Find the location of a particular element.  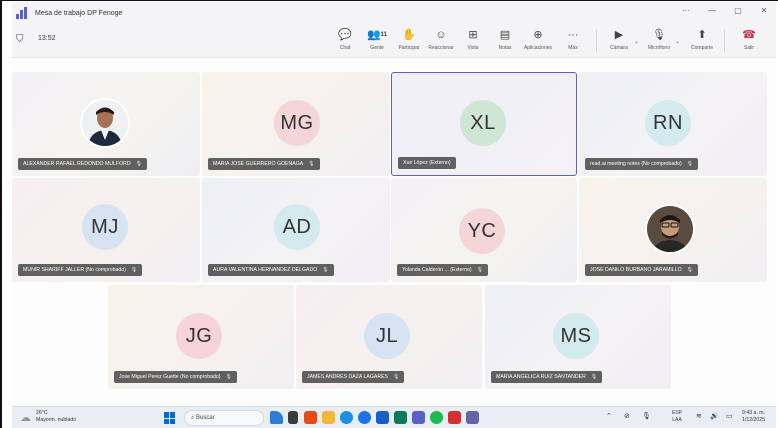

notes-button: ▤ Notas is located at coordinates (505, 39).